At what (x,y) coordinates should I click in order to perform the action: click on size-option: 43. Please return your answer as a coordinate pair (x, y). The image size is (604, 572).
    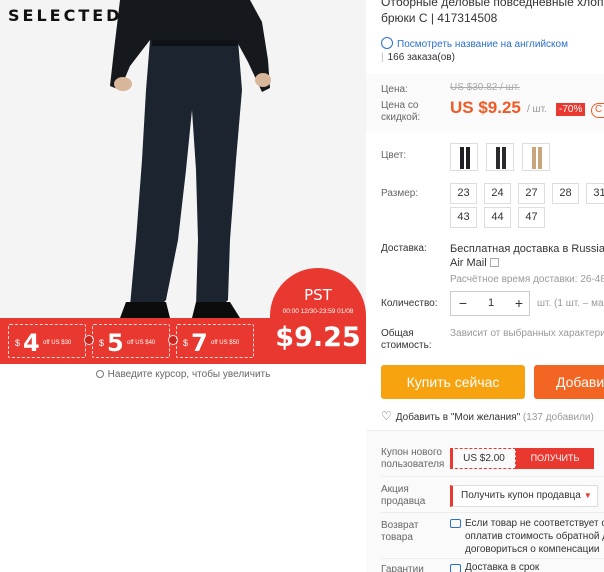
    Looking at the image, I should click on (463, 217).